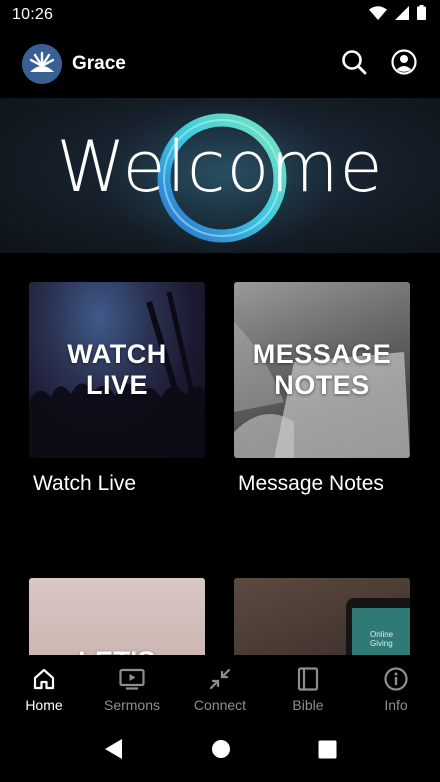 Image resolution: width=440 pixels, height=782 pixels. I want to click on tile-watch-live: WATCH LIVE Watch Live, so click(117, 389).